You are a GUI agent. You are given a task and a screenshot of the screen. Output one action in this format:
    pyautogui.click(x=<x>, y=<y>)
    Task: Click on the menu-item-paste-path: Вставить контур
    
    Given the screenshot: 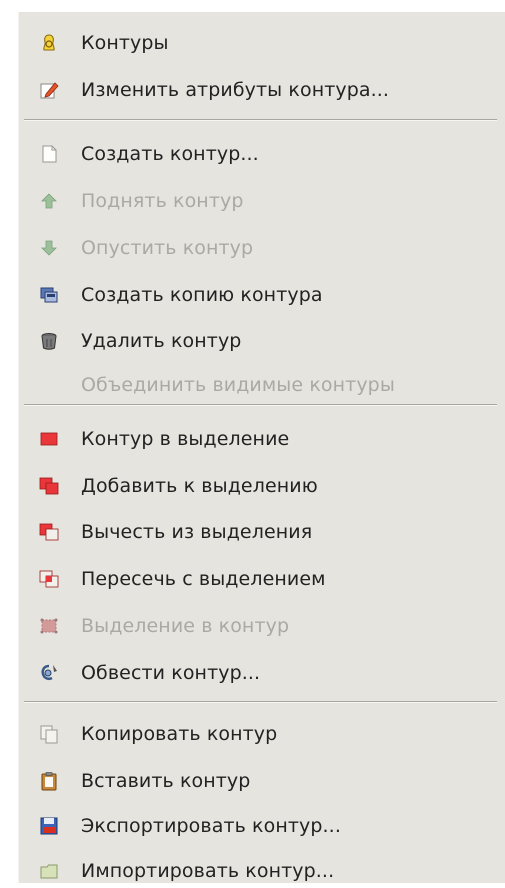 What is the action you would take?
    pyautogui.click(x=262, y=781)
    